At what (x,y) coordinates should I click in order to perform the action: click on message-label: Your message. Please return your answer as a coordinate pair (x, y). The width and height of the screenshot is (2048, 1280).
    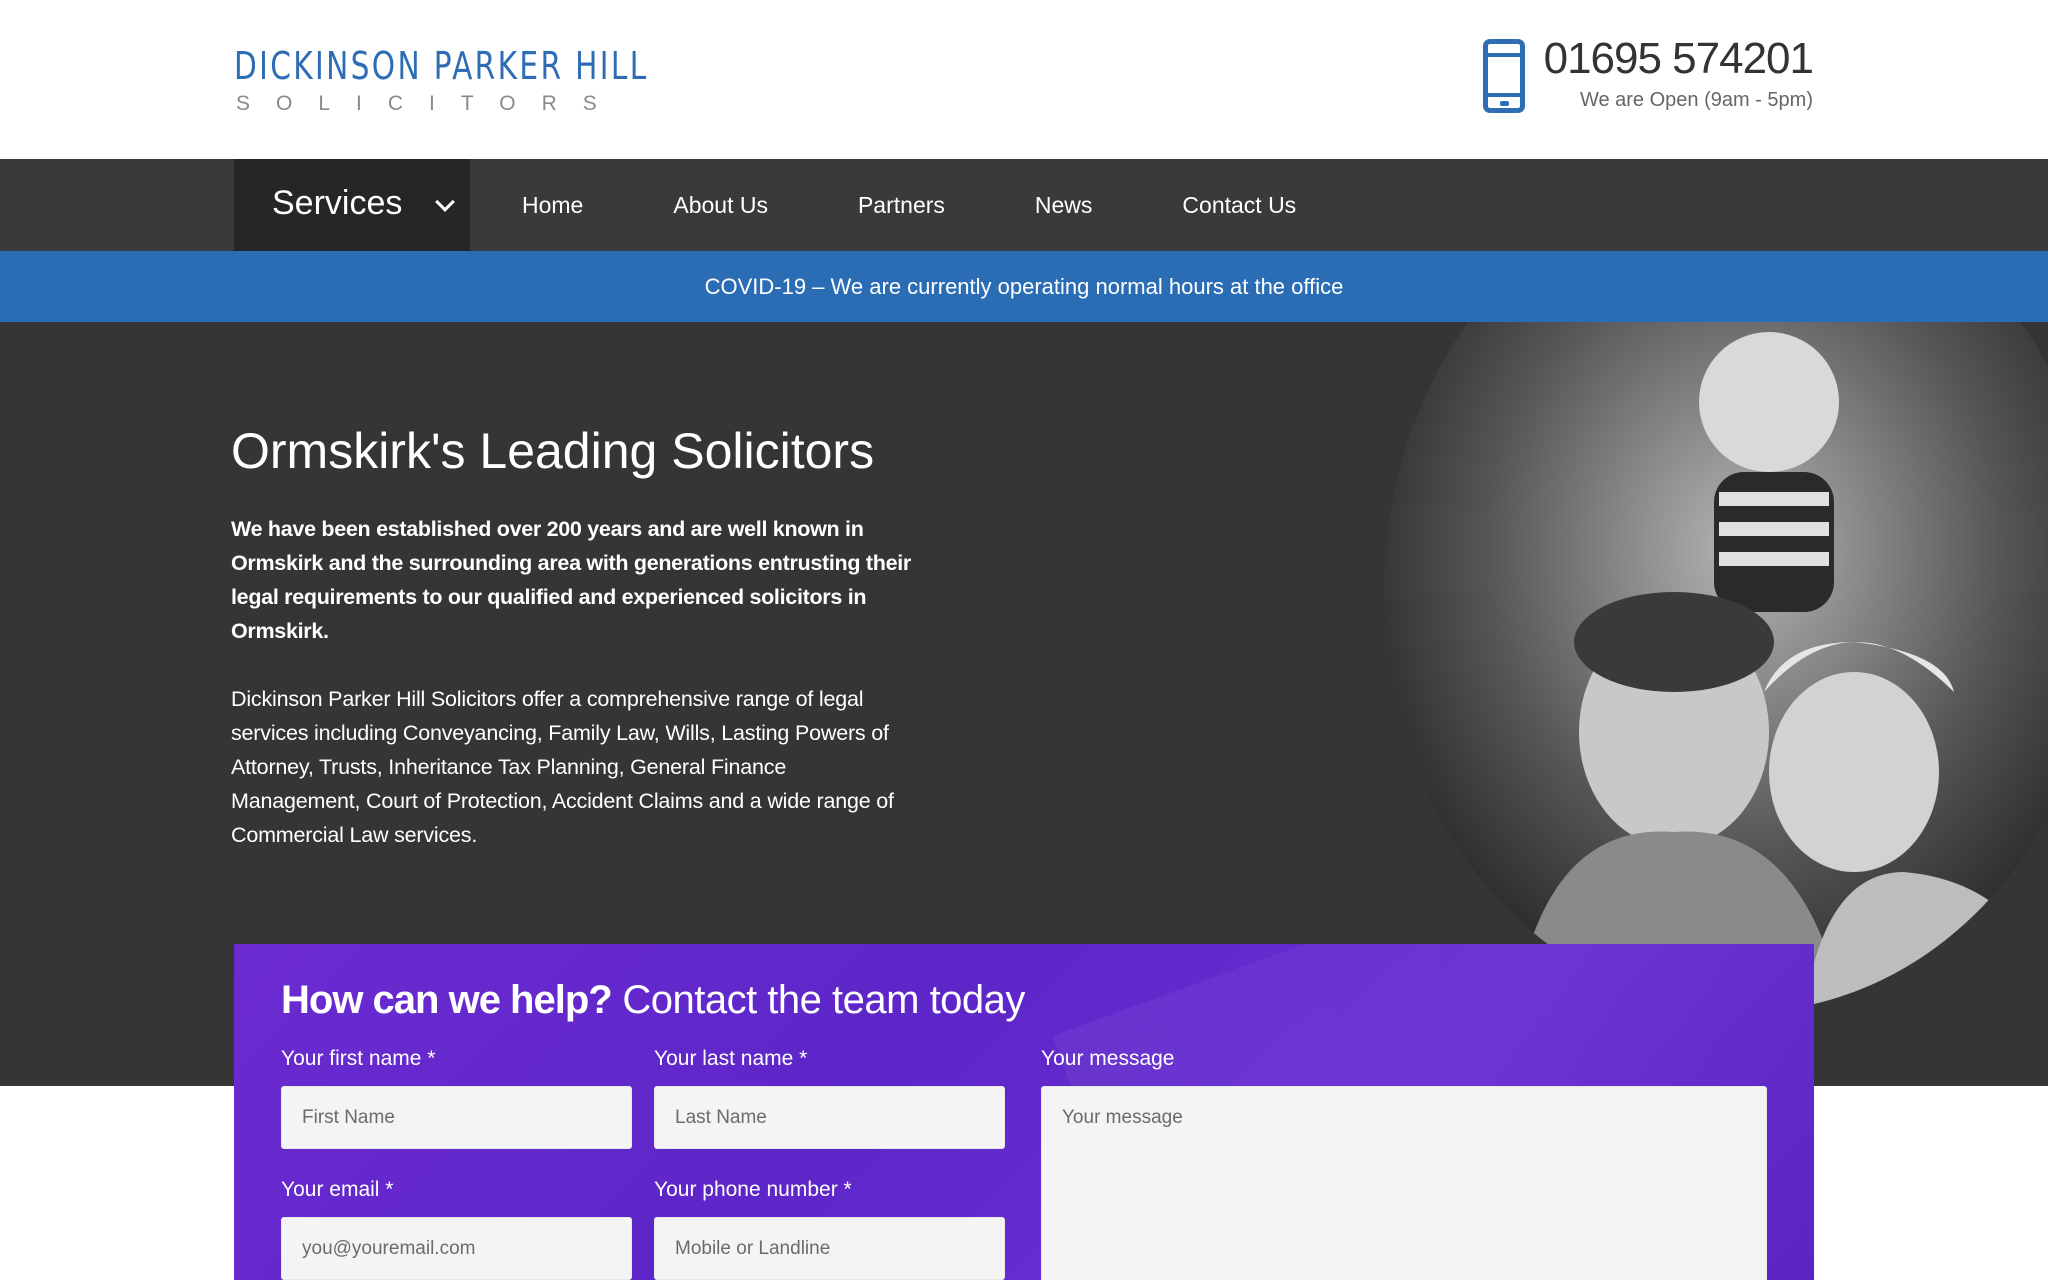
    Looking at the image, I should click on (1108, 1058).